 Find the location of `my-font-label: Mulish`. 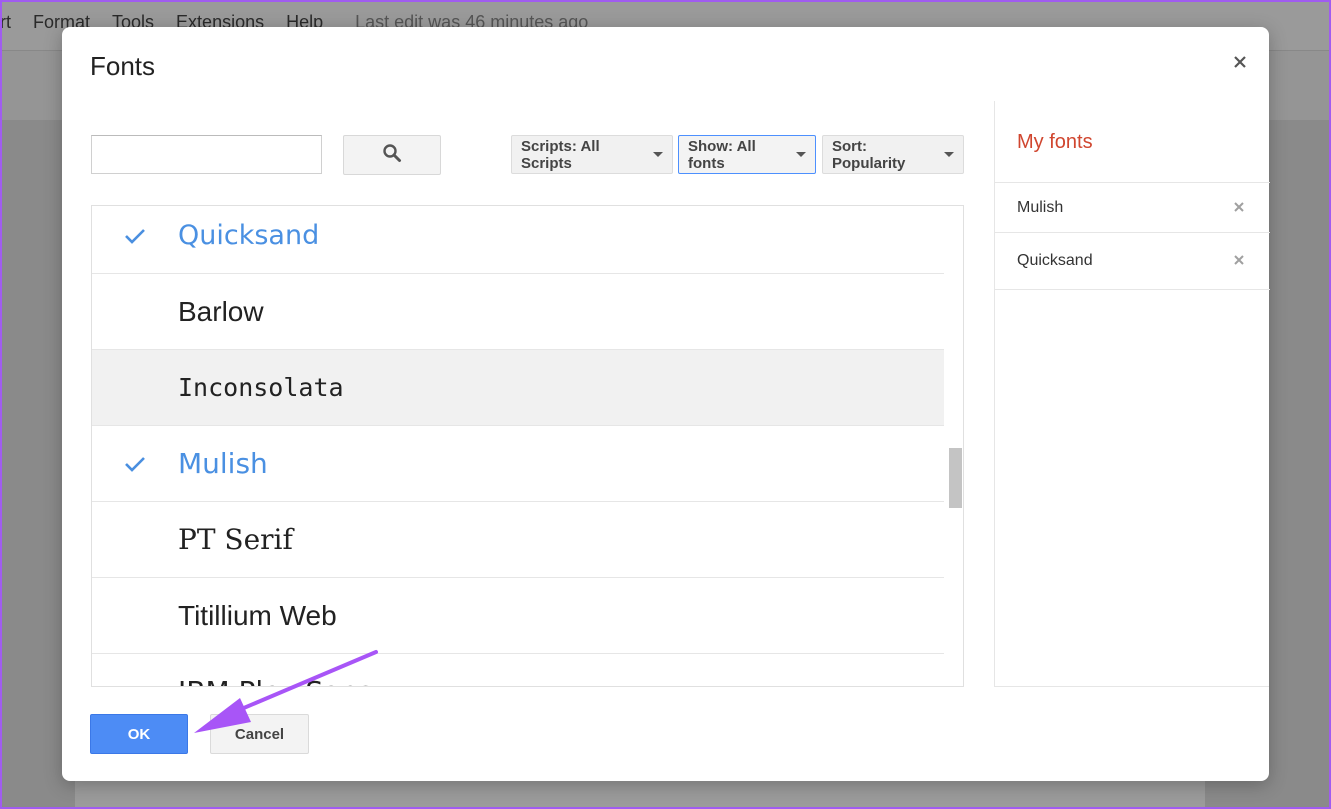

my-font-label: Mulish is located at coordinates (1040, 207).